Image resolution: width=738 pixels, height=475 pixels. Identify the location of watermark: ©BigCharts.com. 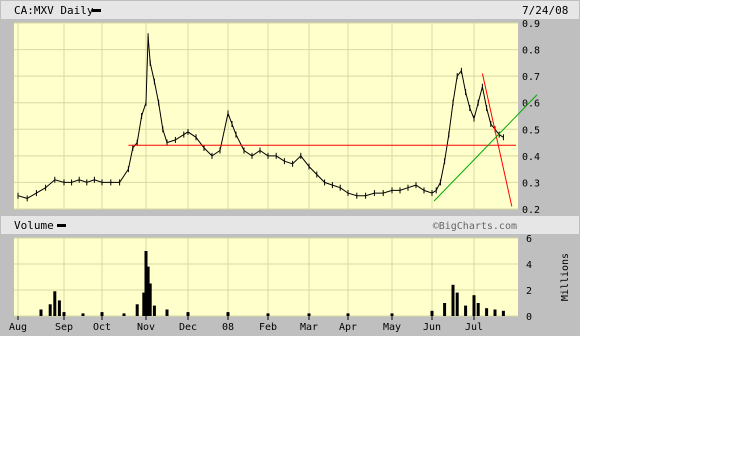
(475, 226).